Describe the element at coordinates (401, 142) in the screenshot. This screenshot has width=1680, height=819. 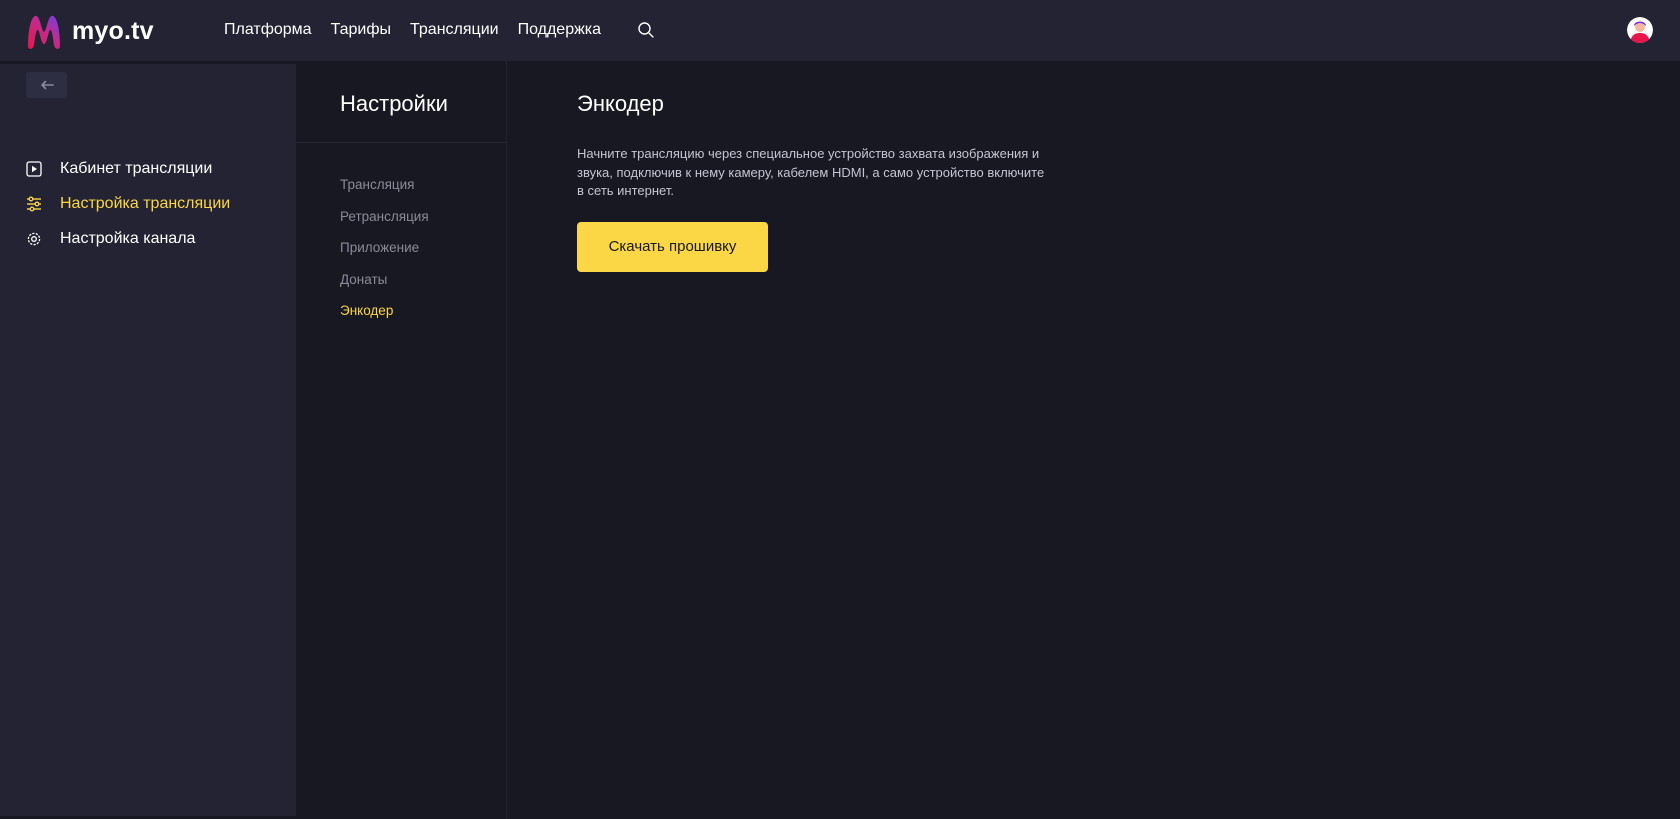
I see `divider` at that location.